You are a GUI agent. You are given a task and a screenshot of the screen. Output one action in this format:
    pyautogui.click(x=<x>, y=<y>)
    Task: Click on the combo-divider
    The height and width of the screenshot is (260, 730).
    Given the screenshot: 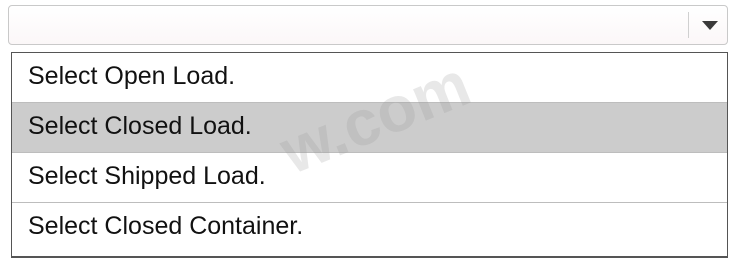 What is the action you would take?
    pyautogui.click(x=688, y=25)
    